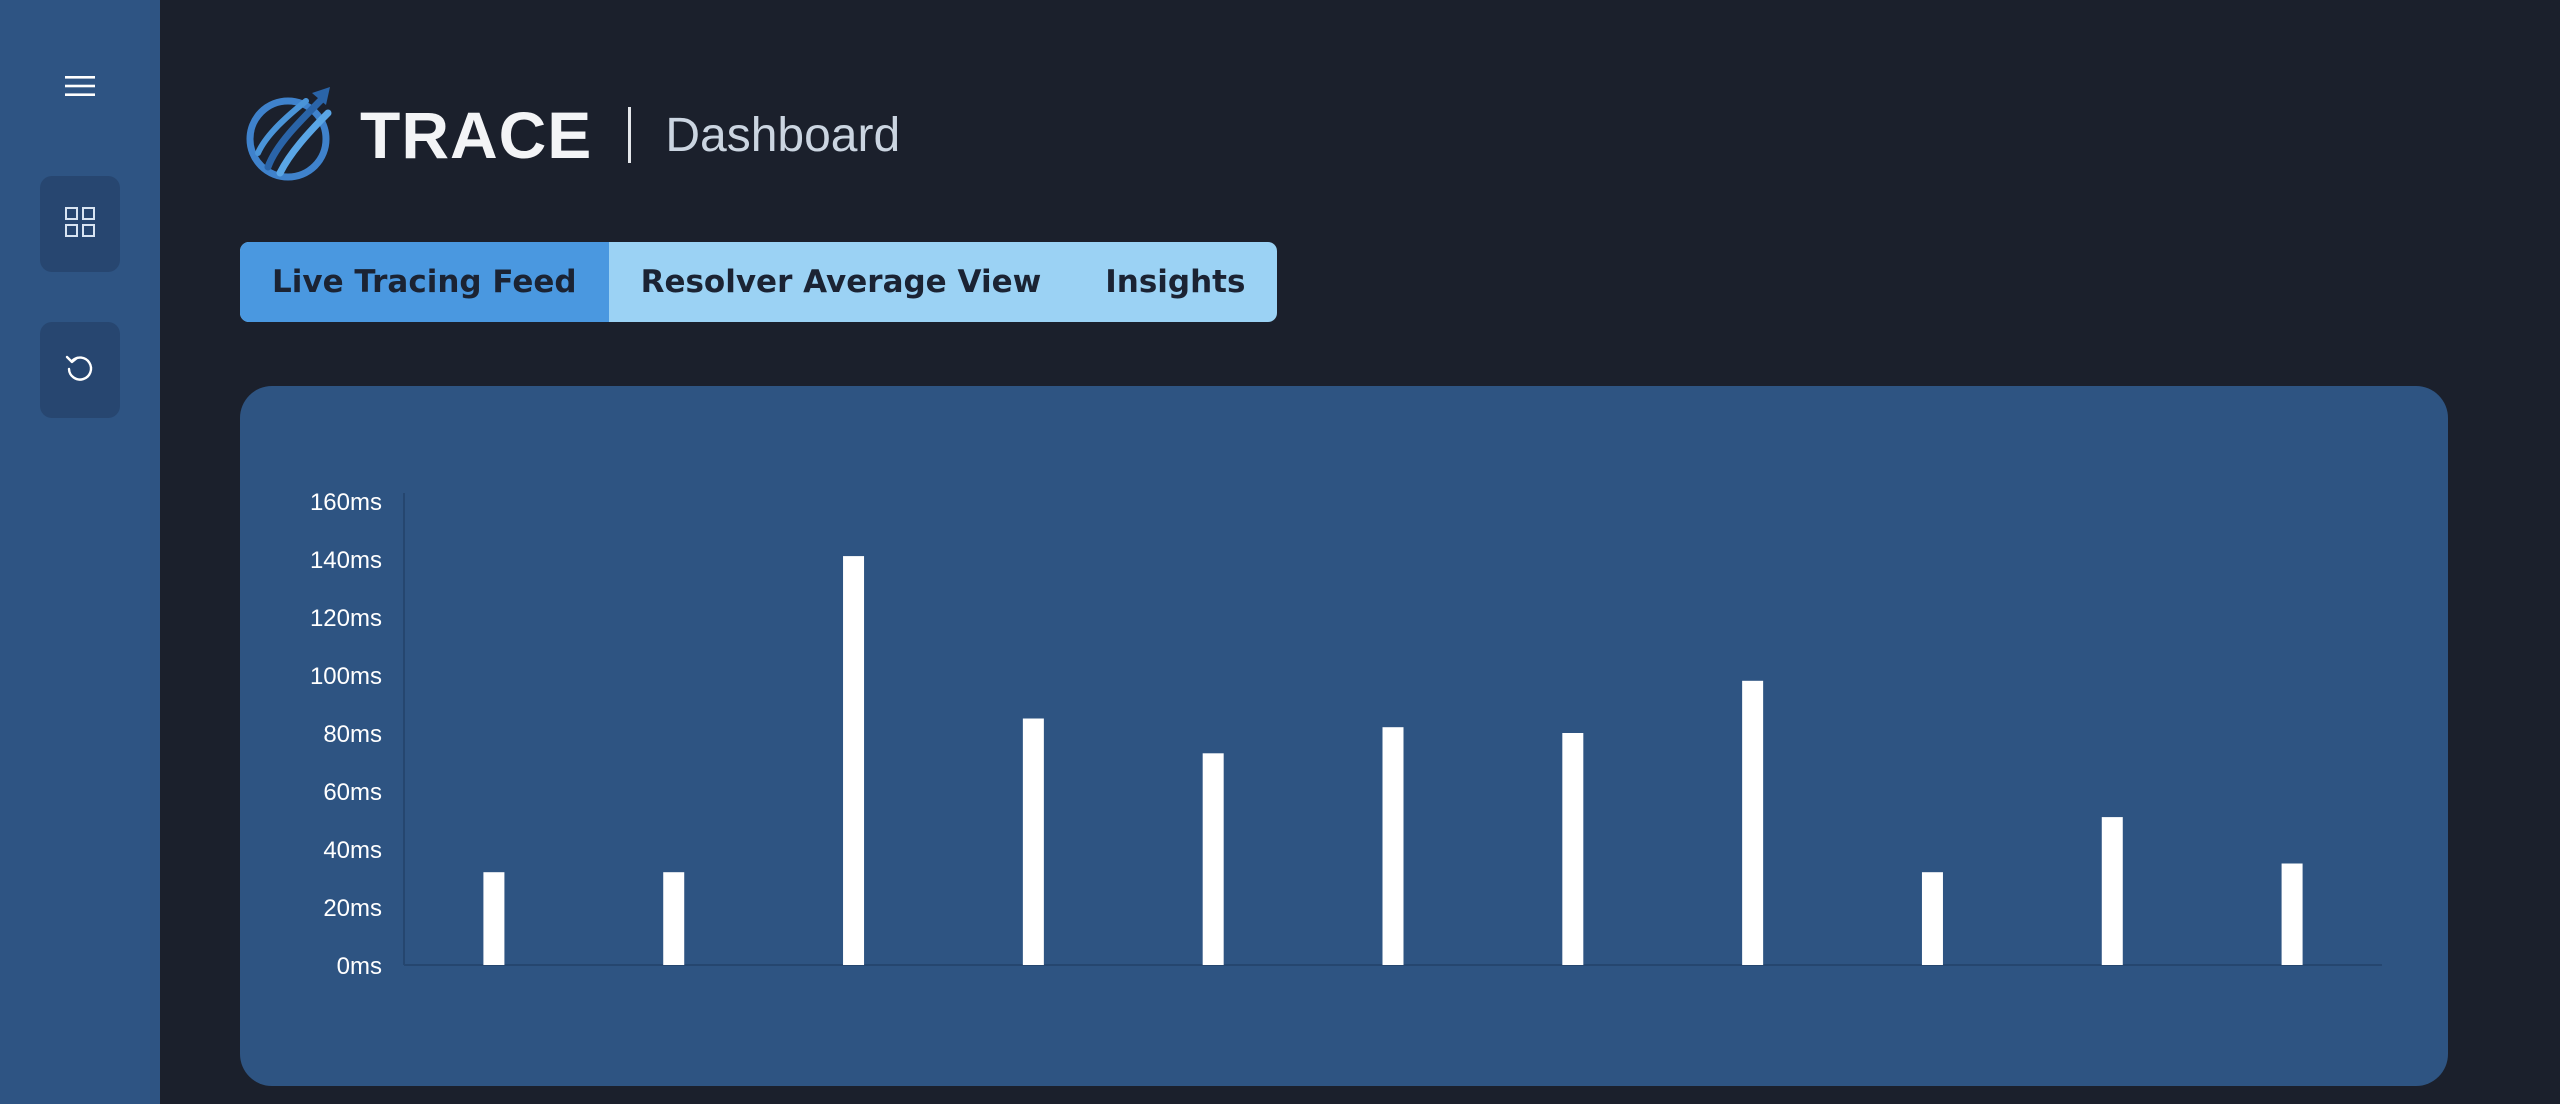 The image size is (2560, 1104). What do you see at coordinates (291, 135) in the screenshot?
I see `trace-logo-icon` at bounding box center [291, 135].